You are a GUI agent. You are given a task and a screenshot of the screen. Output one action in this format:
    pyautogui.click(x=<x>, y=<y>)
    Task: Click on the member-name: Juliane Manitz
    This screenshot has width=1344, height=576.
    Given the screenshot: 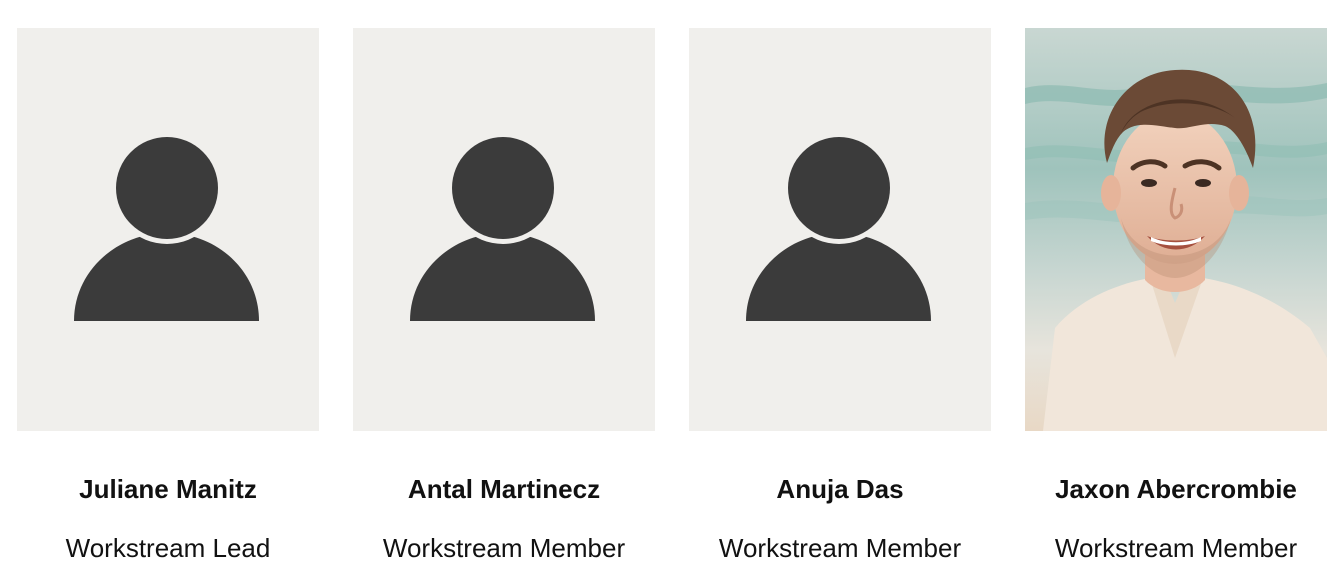 What is the action you would take?
    pyautogui.click(x=168, y=489)
    